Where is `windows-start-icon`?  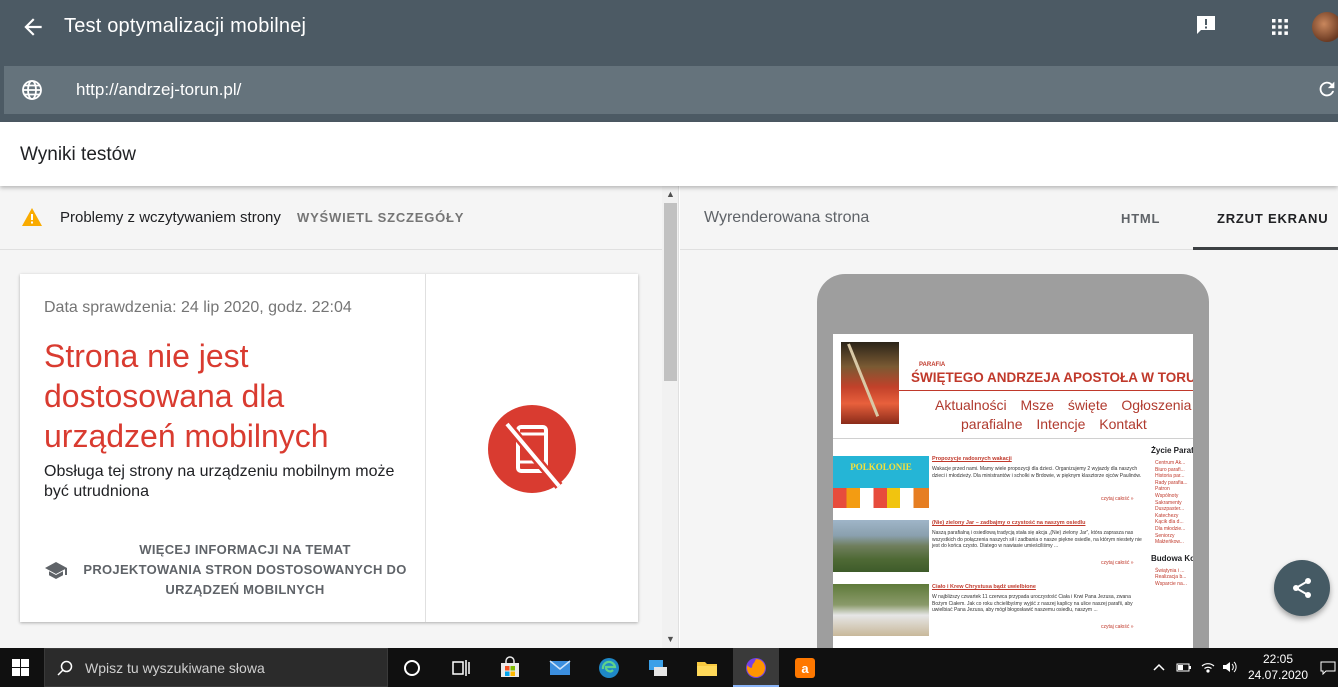
windows-start-icon is located at coordinates (20, 667).